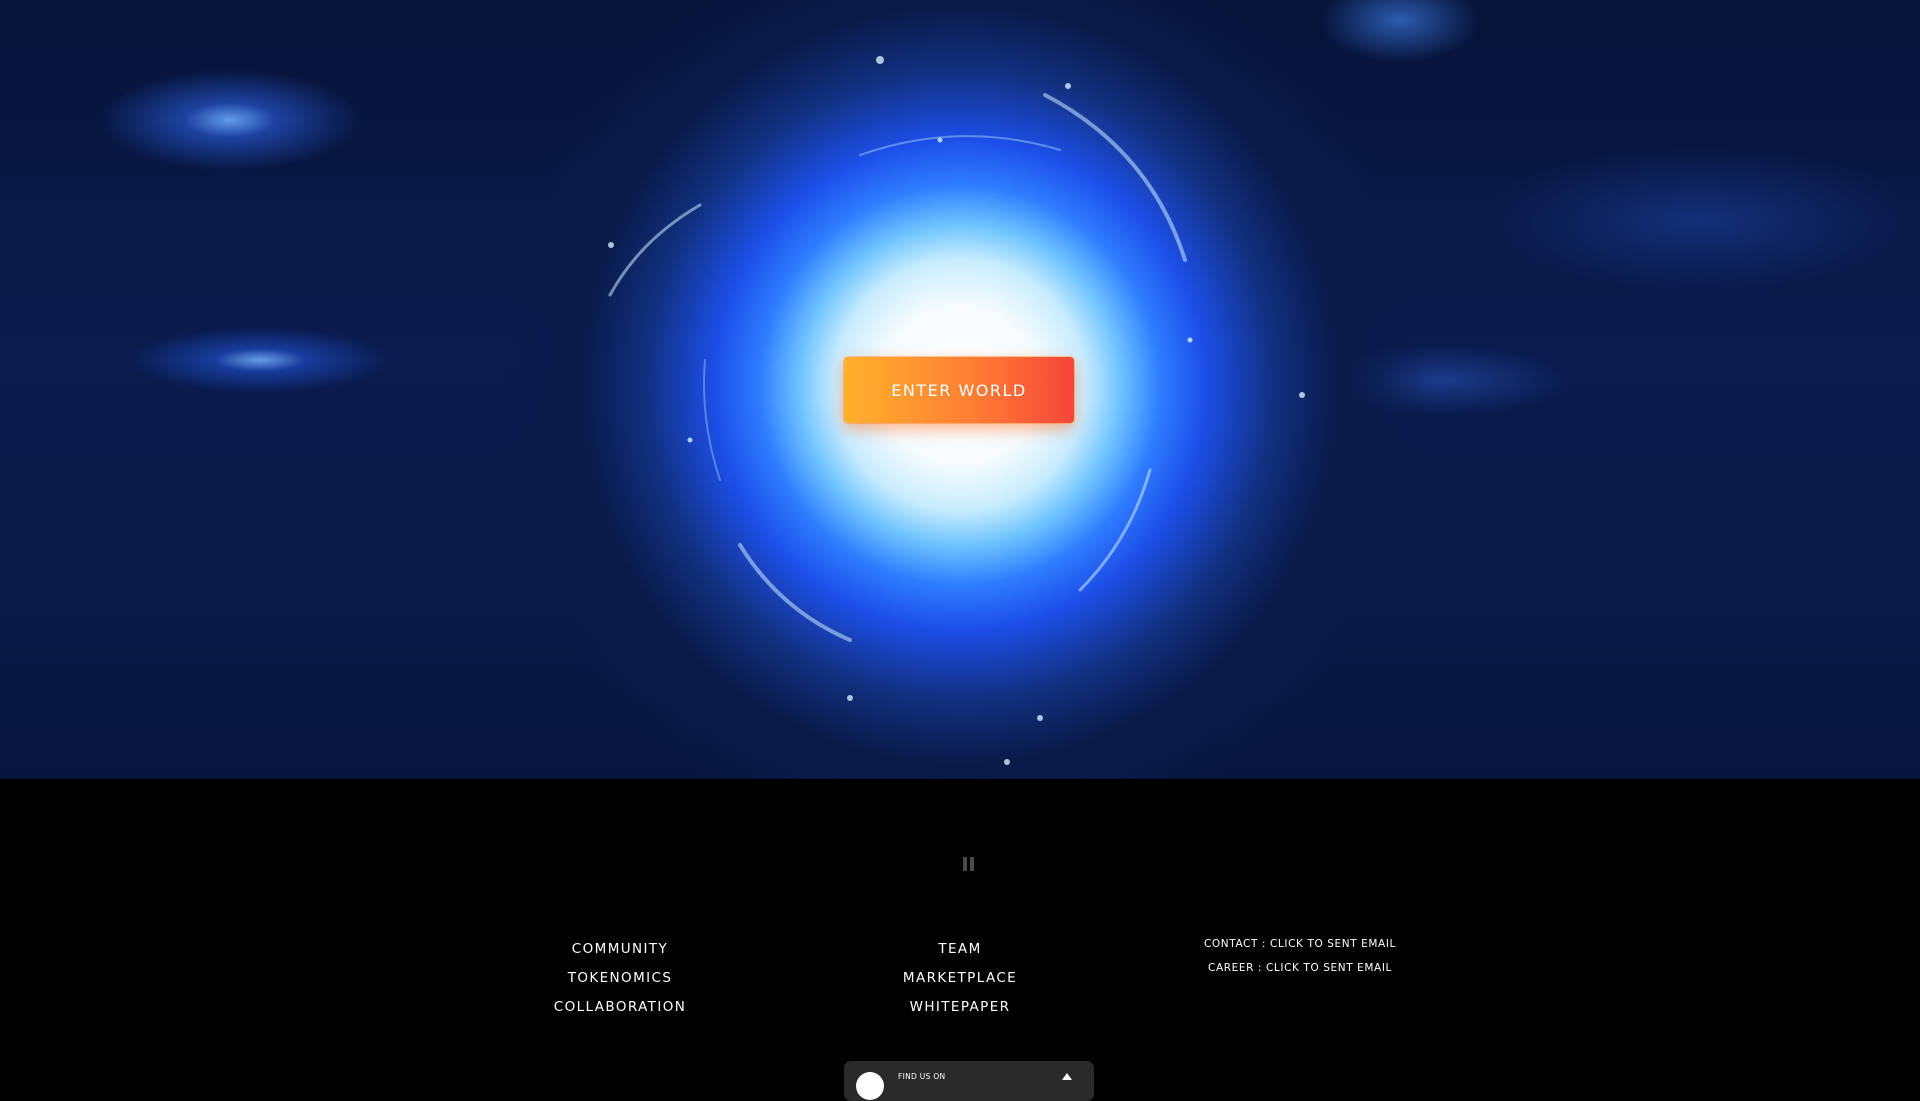  Describe the element at coordinates (620, 949) in the screenshot. I see `footer-link-community: COMMUNITY` at that location.